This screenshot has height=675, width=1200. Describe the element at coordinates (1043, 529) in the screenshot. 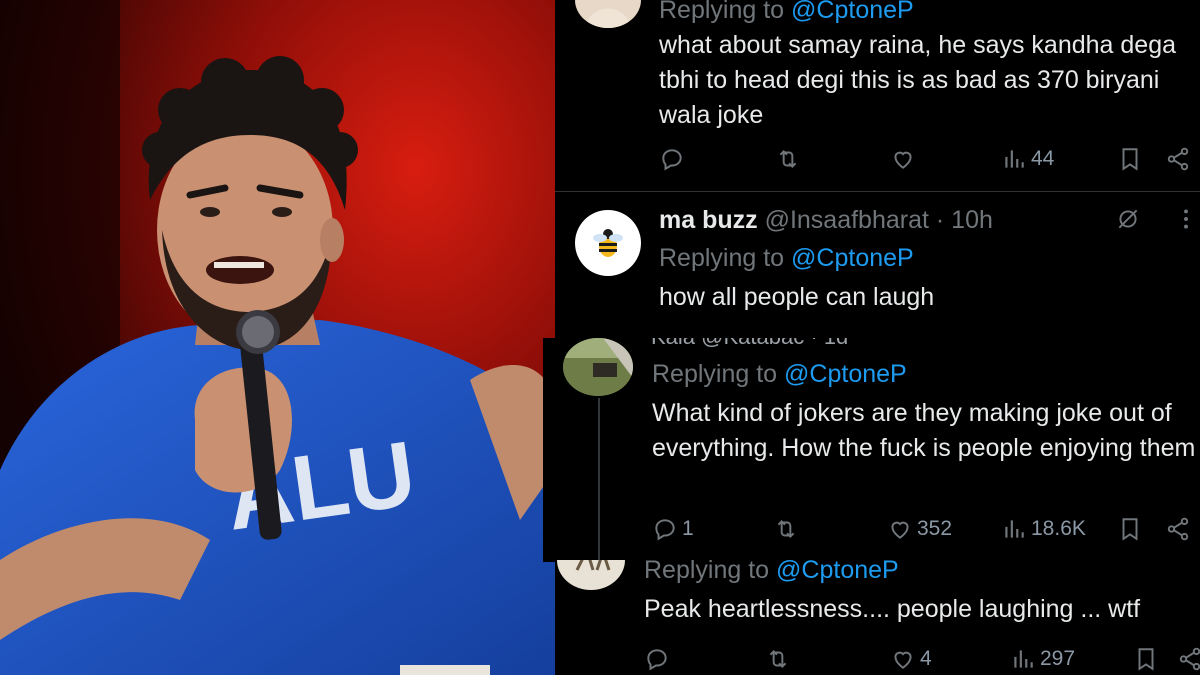

I see `views-count: 18.6K` at that location.